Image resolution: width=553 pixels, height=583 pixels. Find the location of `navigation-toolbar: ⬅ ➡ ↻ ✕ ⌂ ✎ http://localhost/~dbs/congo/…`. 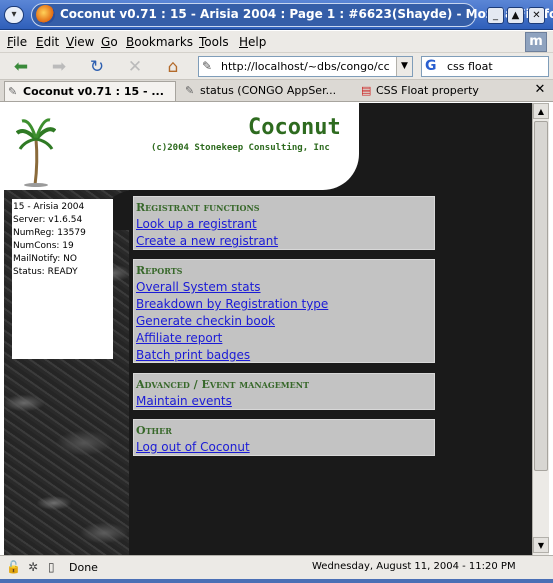

navigation-toolbar: ⬅ ➡ ↻ ✕ ⌂ ✎ http://localhost/~dbs/congo/… is located at coordinates (276, 66).